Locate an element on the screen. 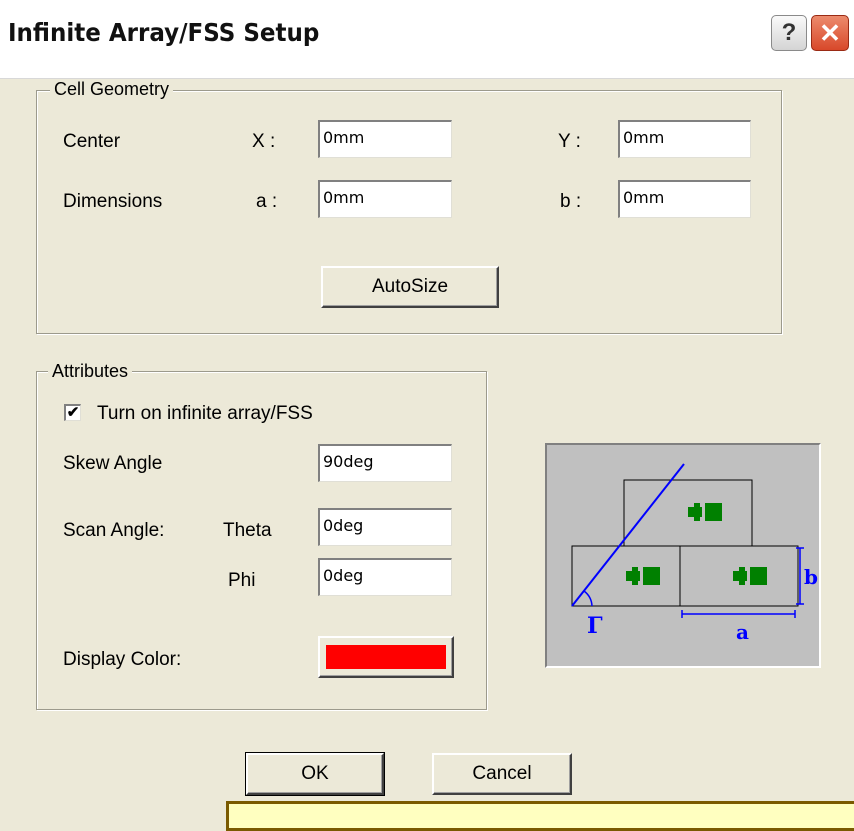  cell-geometry-legend: Cell Geometry is located at coordinates (112, 89).